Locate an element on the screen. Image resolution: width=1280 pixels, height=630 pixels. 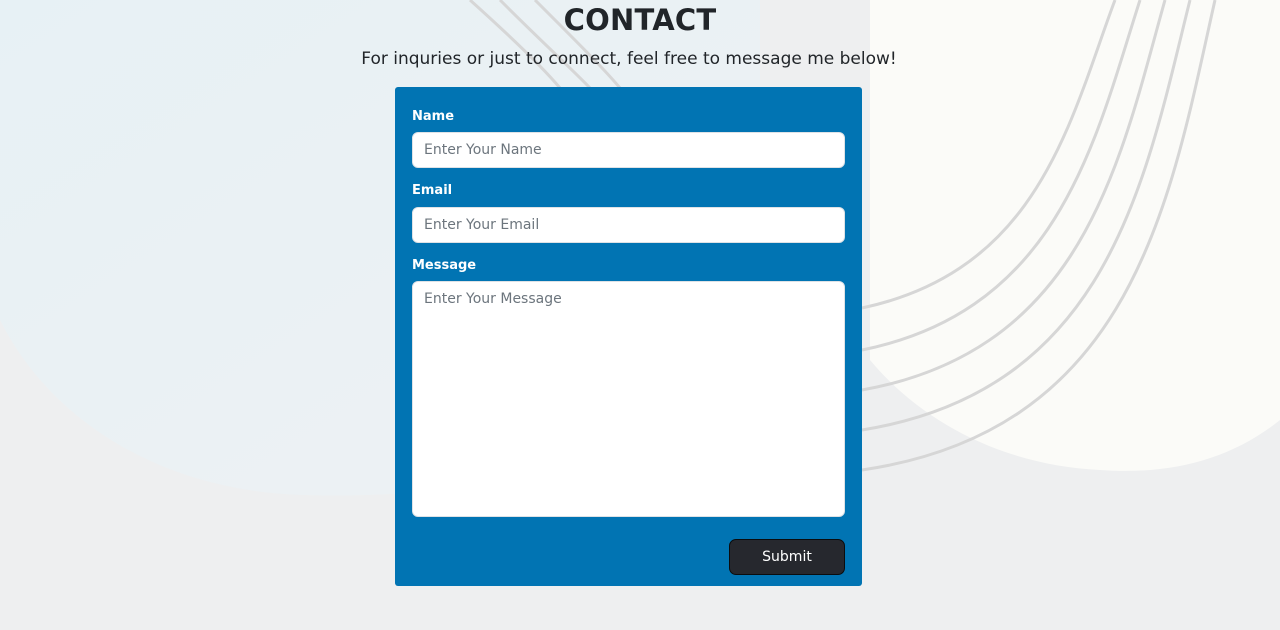
page-title: CONTACT is located at coordinates (640, 20).